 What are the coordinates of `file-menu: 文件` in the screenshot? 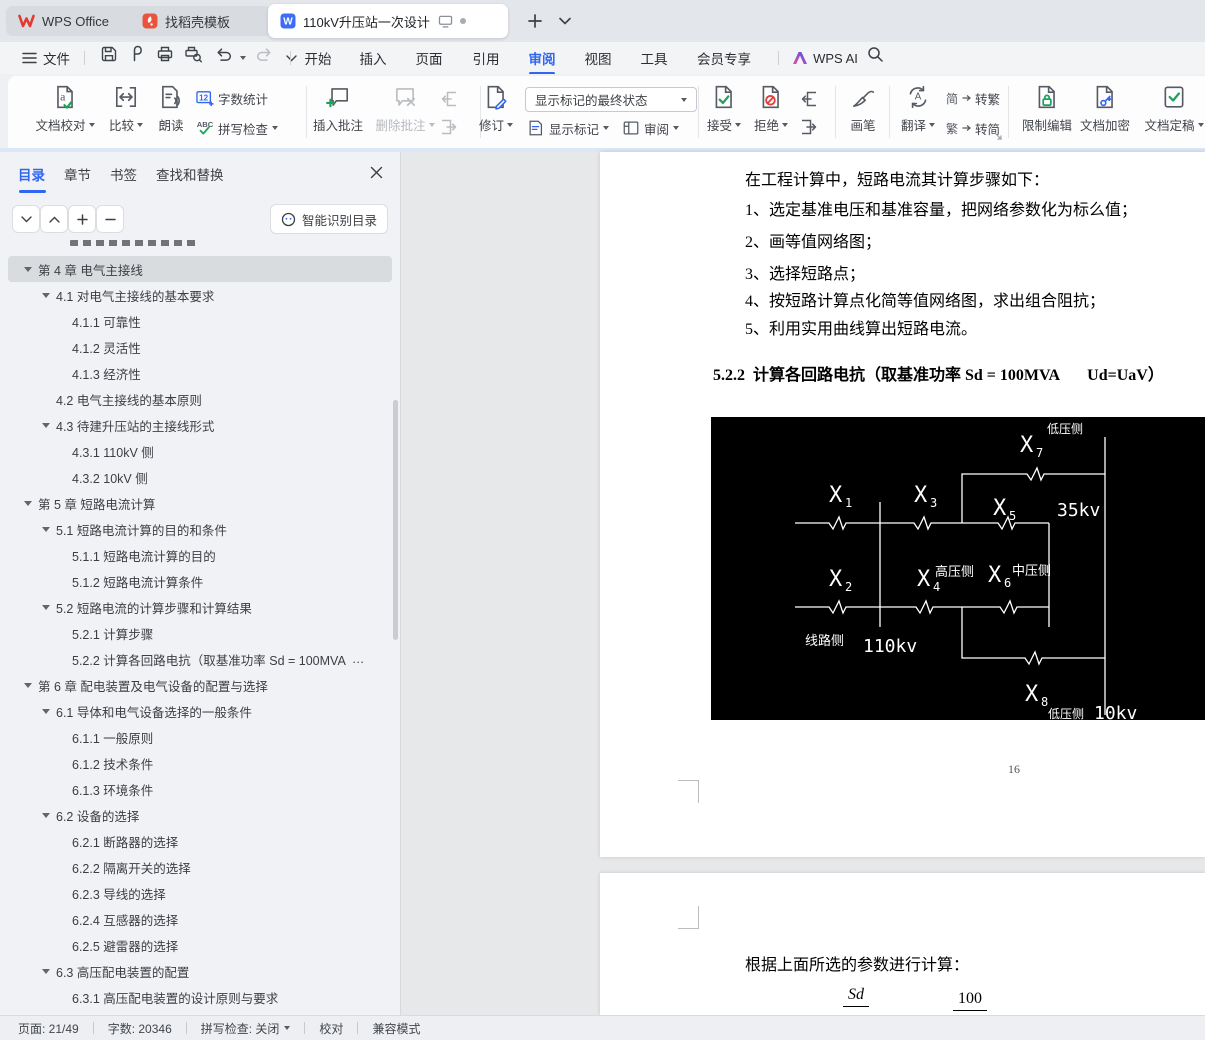 It's located at (46, 58).